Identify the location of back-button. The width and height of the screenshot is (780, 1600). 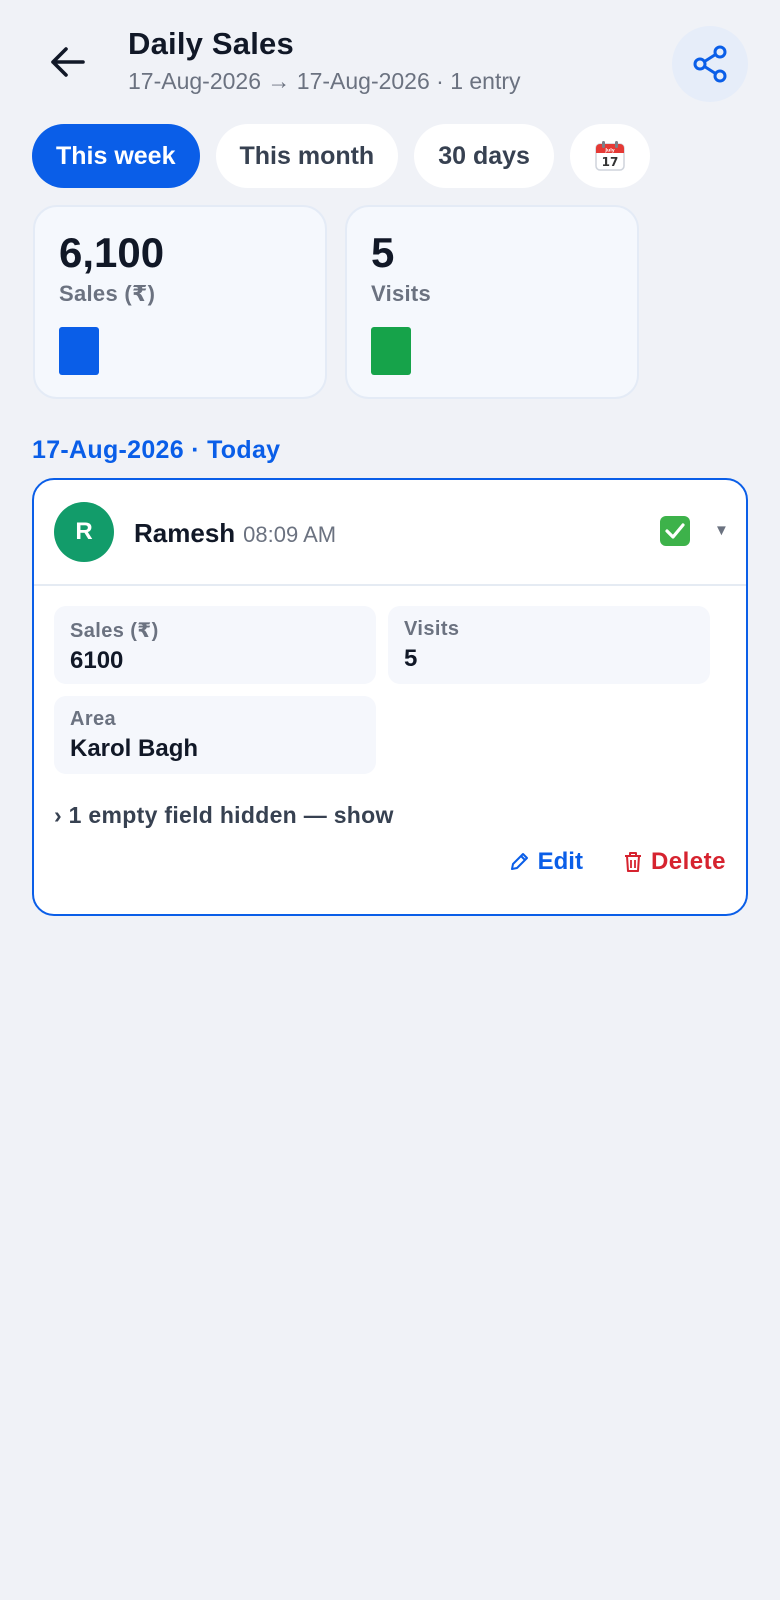
(68, 62).